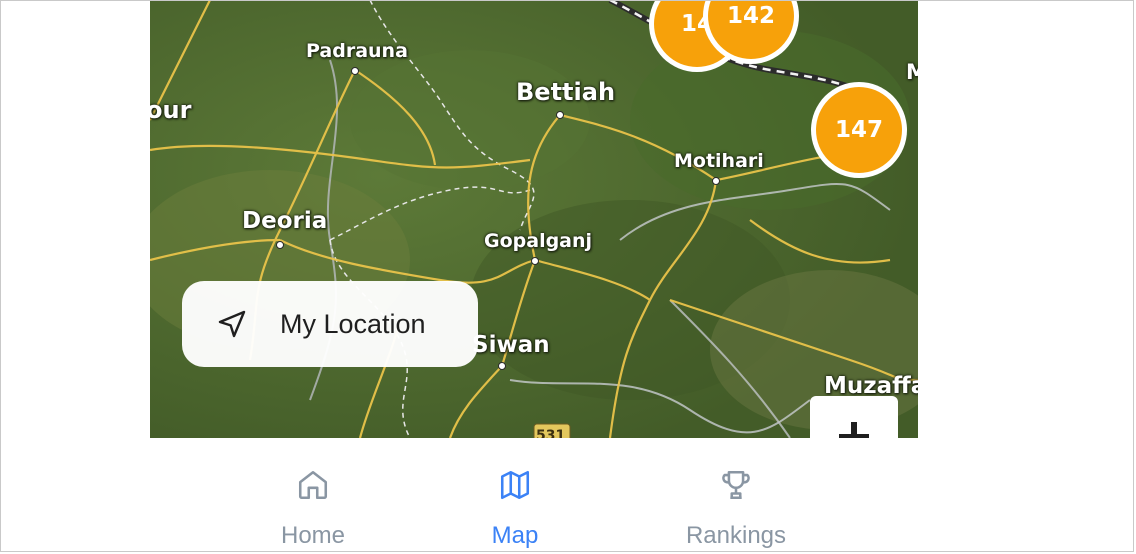 The height and width of the screenshot is (554, 1136). I want to click on nav-rankings-label: Rankings, so click(736, 535).